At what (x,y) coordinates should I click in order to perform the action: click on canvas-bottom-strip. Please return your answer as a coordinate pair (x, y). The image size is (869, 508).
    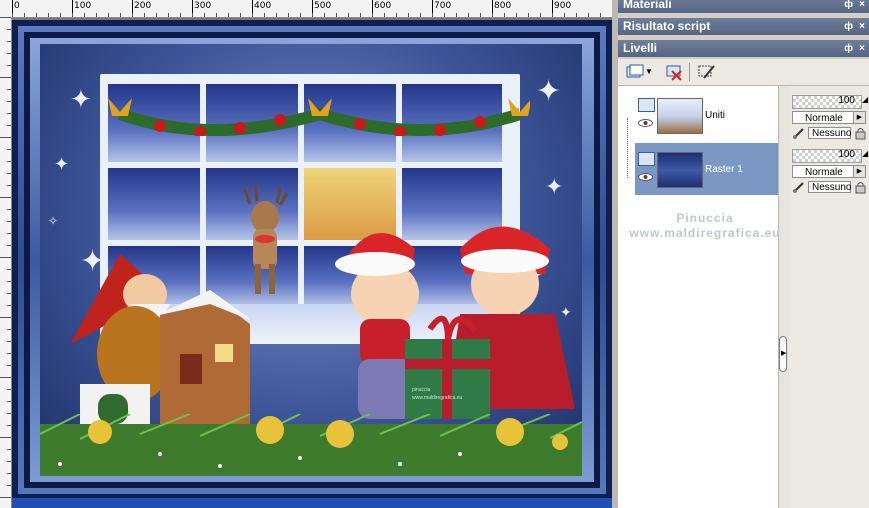
    Looking at the image, I should click on (312, 503).